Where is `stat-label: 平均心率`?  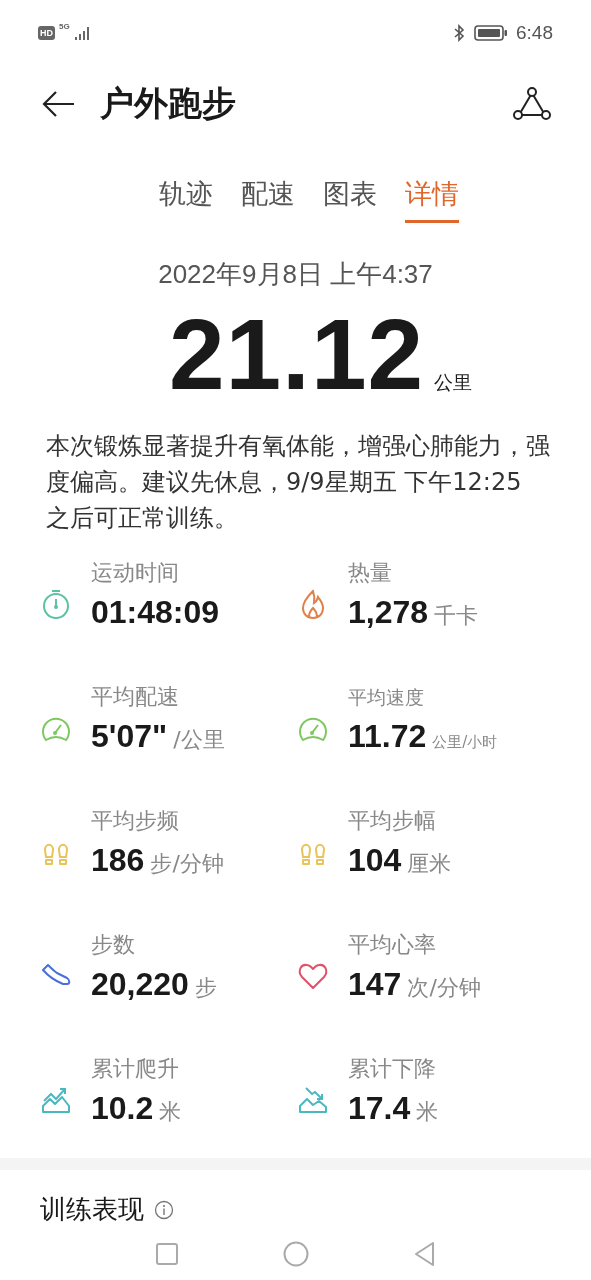 stat-label: 平均心率 is located at coordinates (392, 945).